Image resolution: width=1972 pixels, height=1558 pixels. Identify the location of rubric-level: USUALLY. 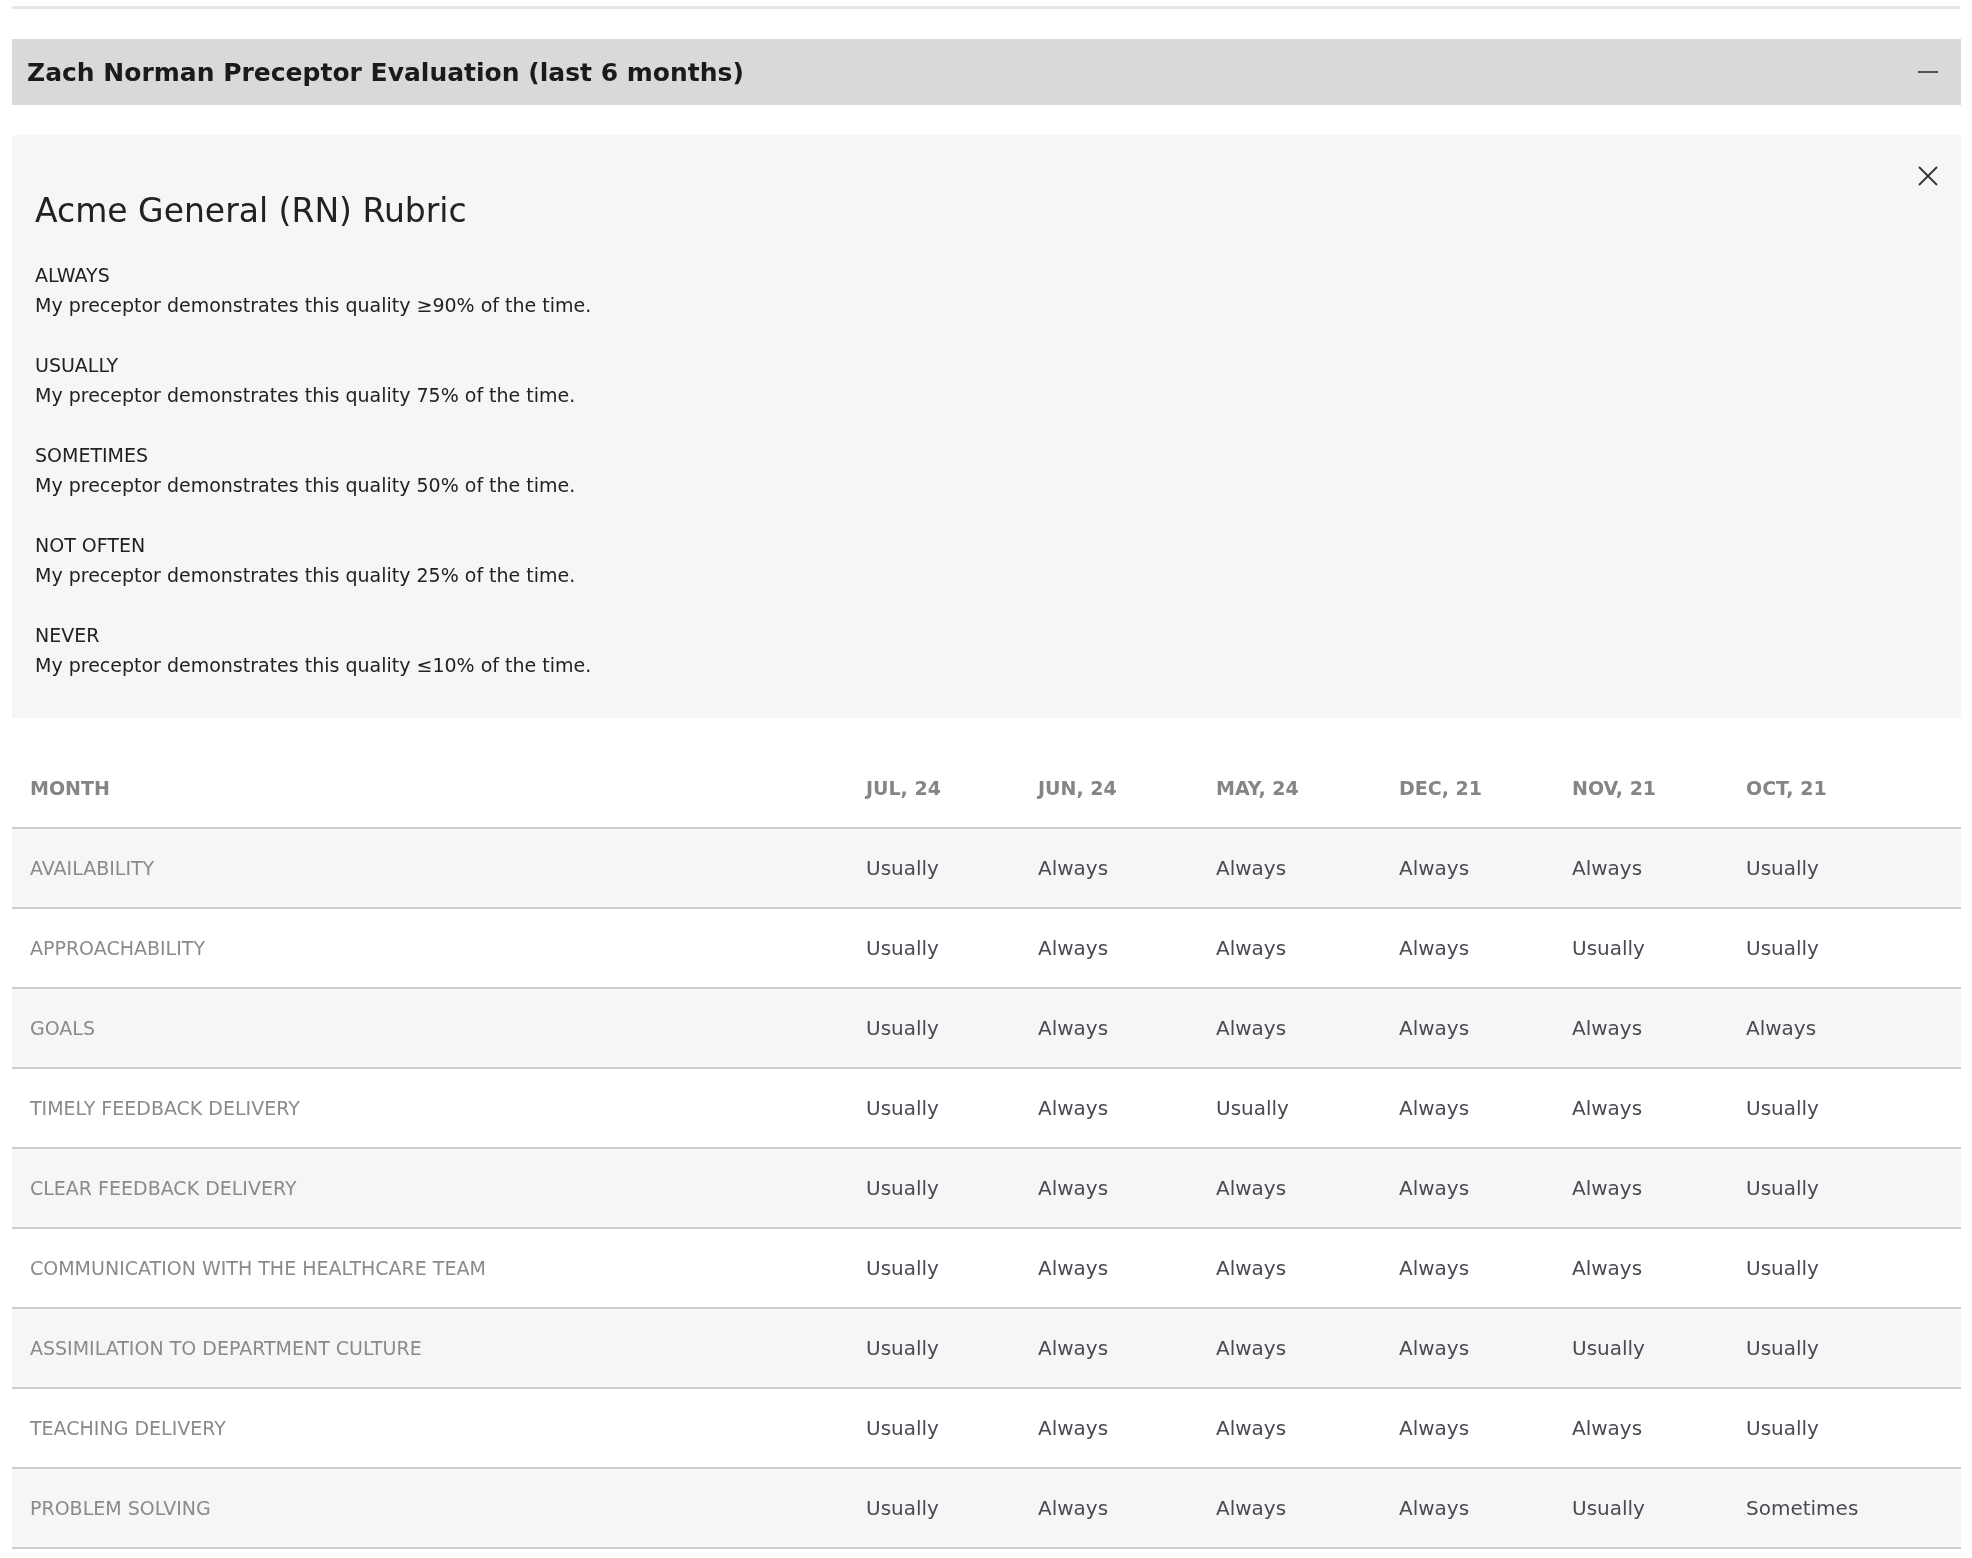
(77, 365).